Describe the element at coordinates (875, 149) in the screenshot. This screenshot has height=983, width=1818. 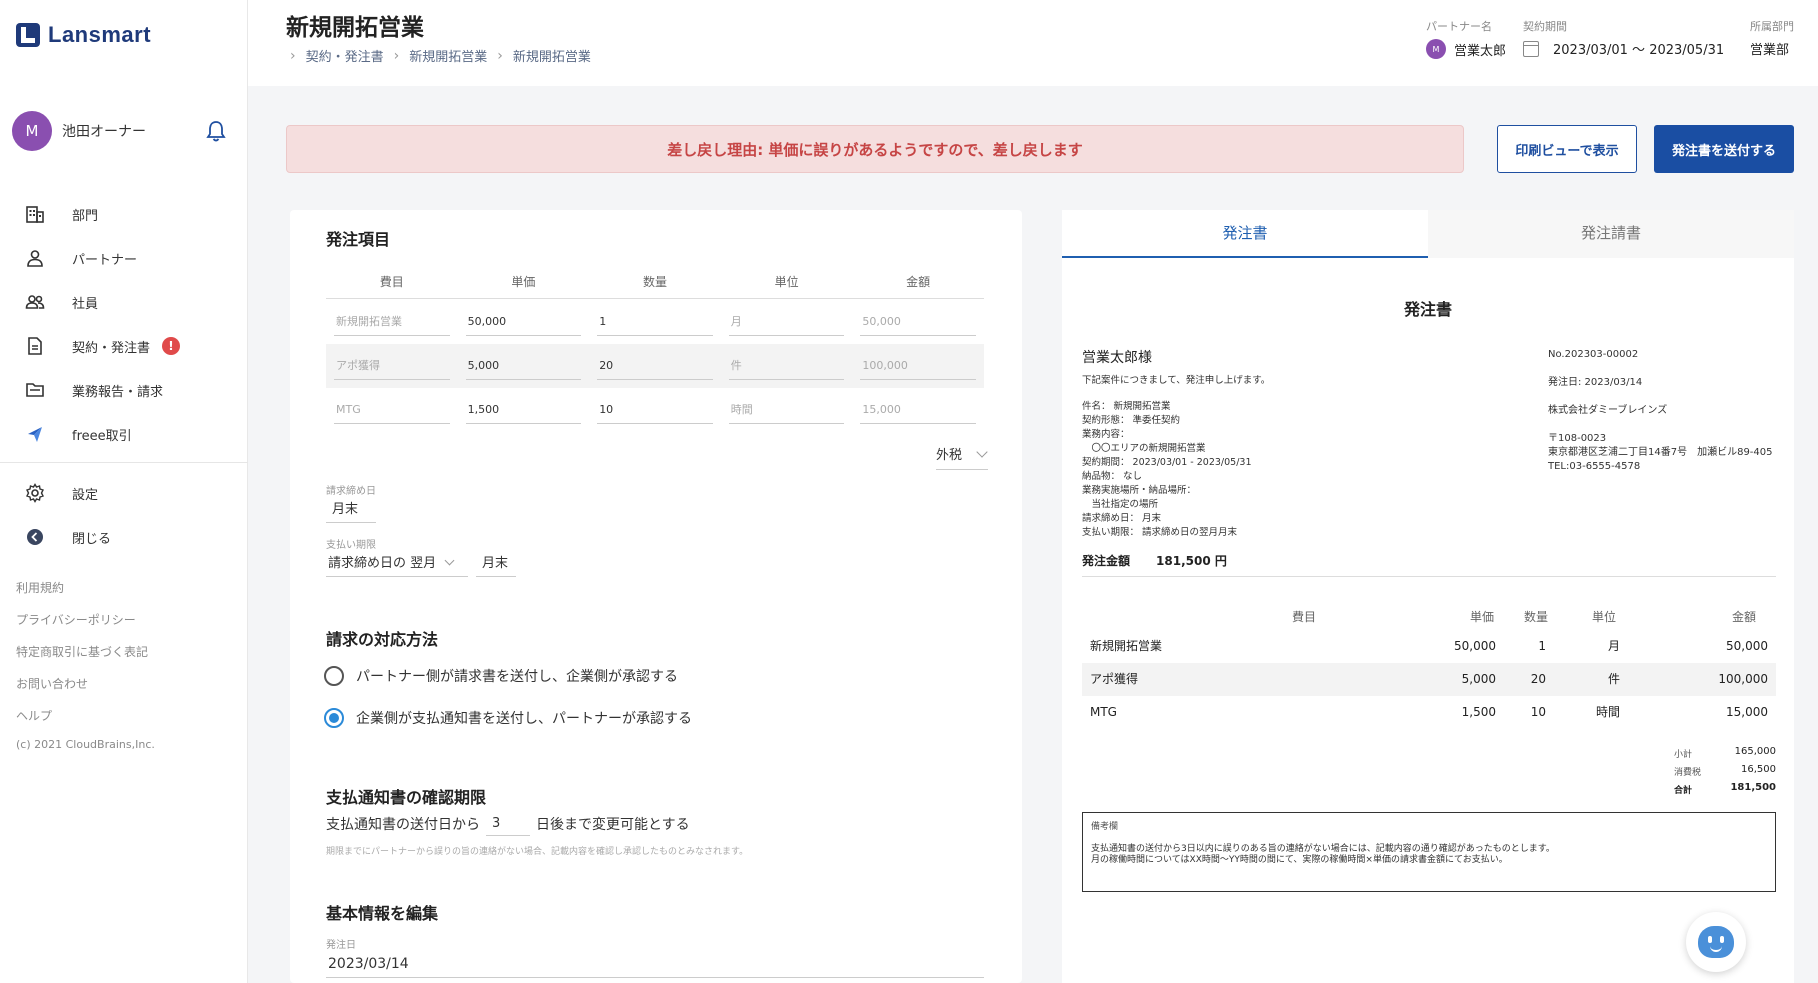
I see `return-reason-alert: 差し戻し理由: 単価に誤りがあるようですので、差し戻します` at that location.